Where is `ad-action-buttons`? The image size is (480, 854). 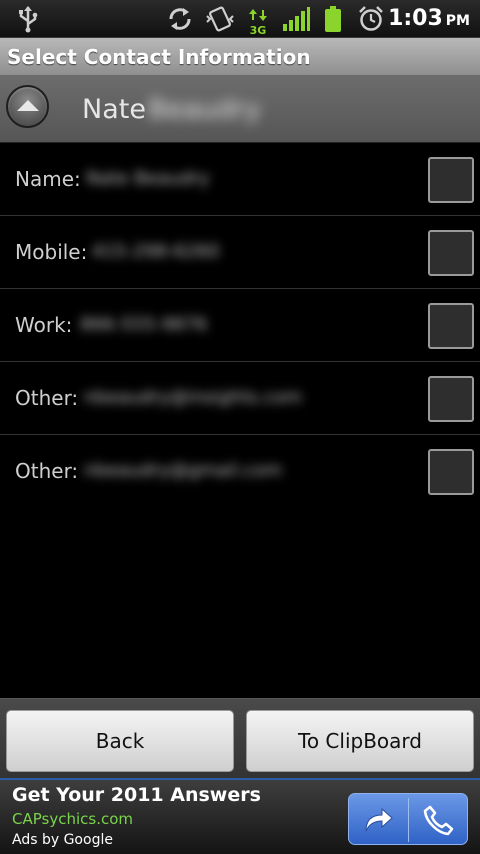 ad-action-buttons is located at coordinates (408, 819).